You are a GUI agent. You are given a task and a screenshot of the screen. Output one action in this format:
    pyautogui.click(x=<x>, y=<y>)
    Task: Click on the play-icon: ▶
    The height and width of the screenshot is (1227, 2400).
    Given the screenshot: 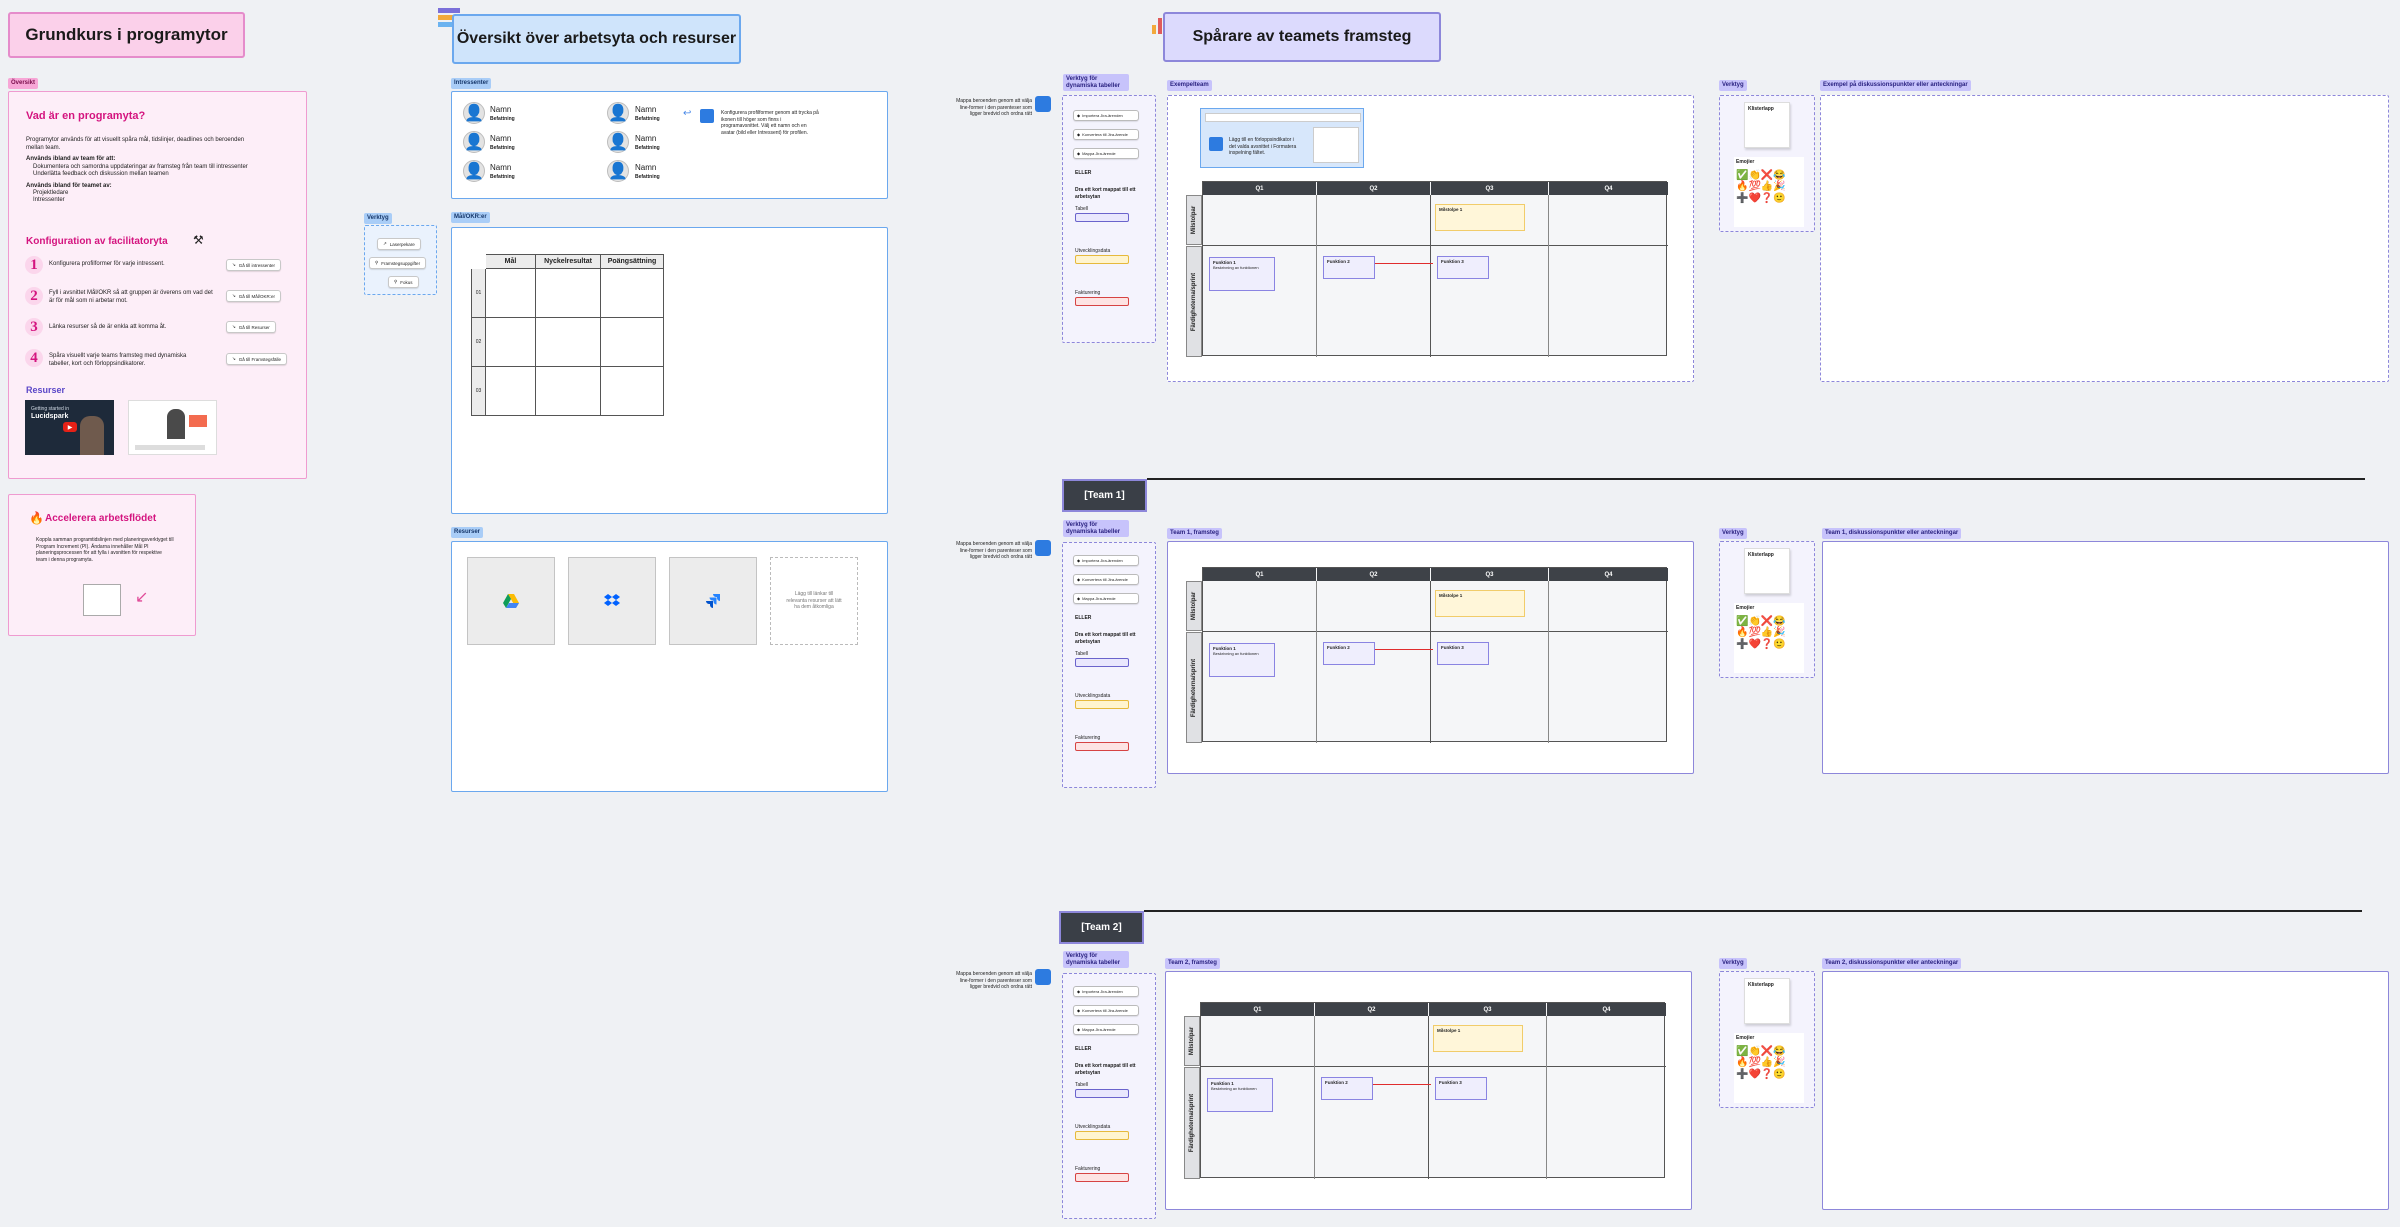 What is the action you would take?
    pyautogui.click(x=70, y=427)
    